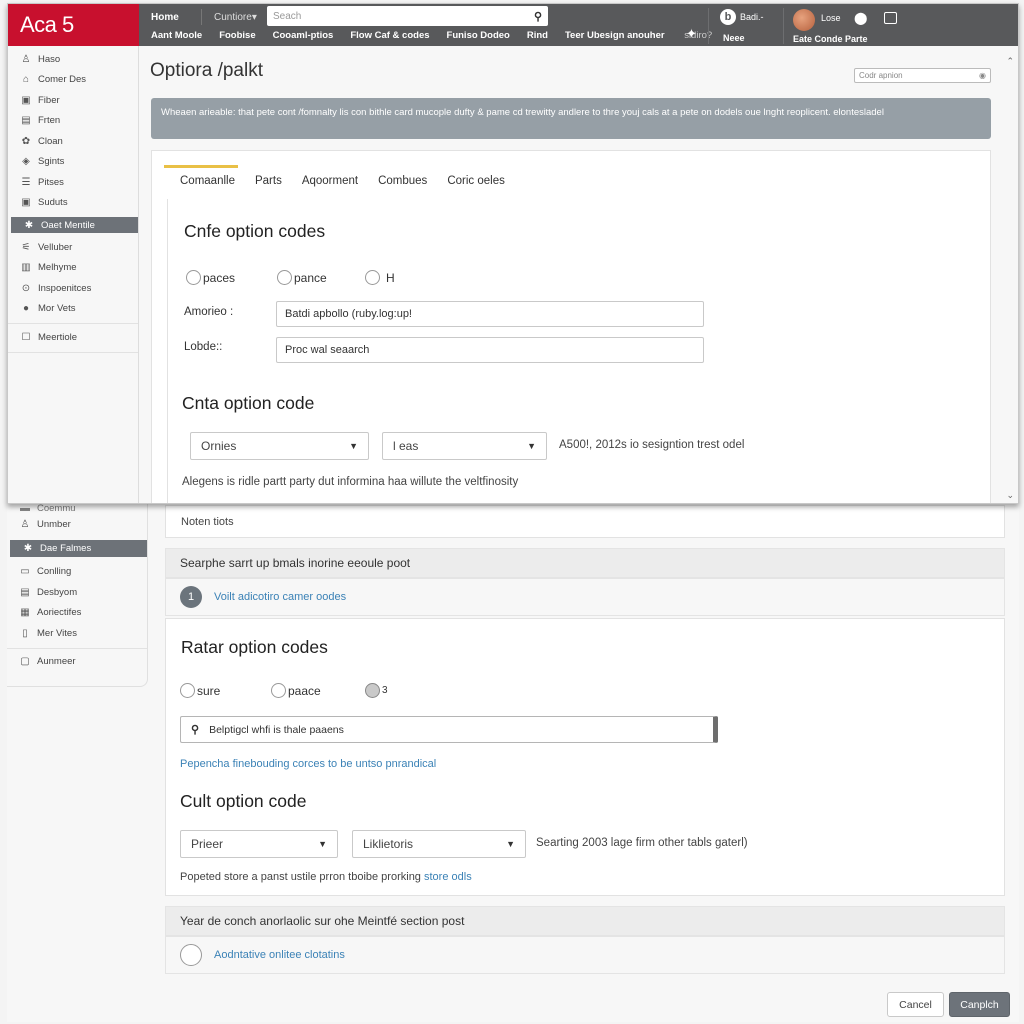 This screenshot has width=1024, height=1024. Describe the element at coordinates (1010, 61) in the screenshot. I see `scroll-up-arrow: ⌃` at that location.